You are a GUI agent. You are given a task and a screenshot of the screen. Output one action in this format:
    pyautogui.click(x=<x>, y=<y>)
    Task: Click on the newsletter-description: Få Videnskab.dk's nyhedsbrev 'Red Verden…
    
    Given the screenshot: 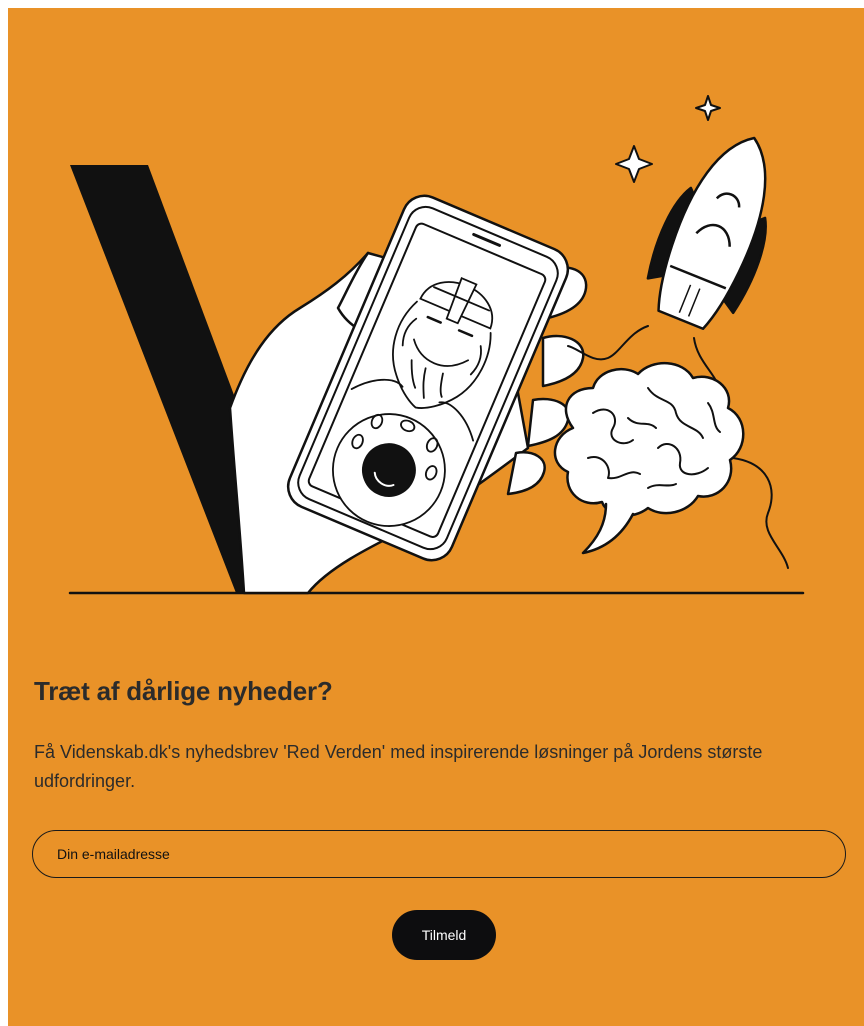 What is the action you would take?
    pyautogui.click(x=398, y=766)
    